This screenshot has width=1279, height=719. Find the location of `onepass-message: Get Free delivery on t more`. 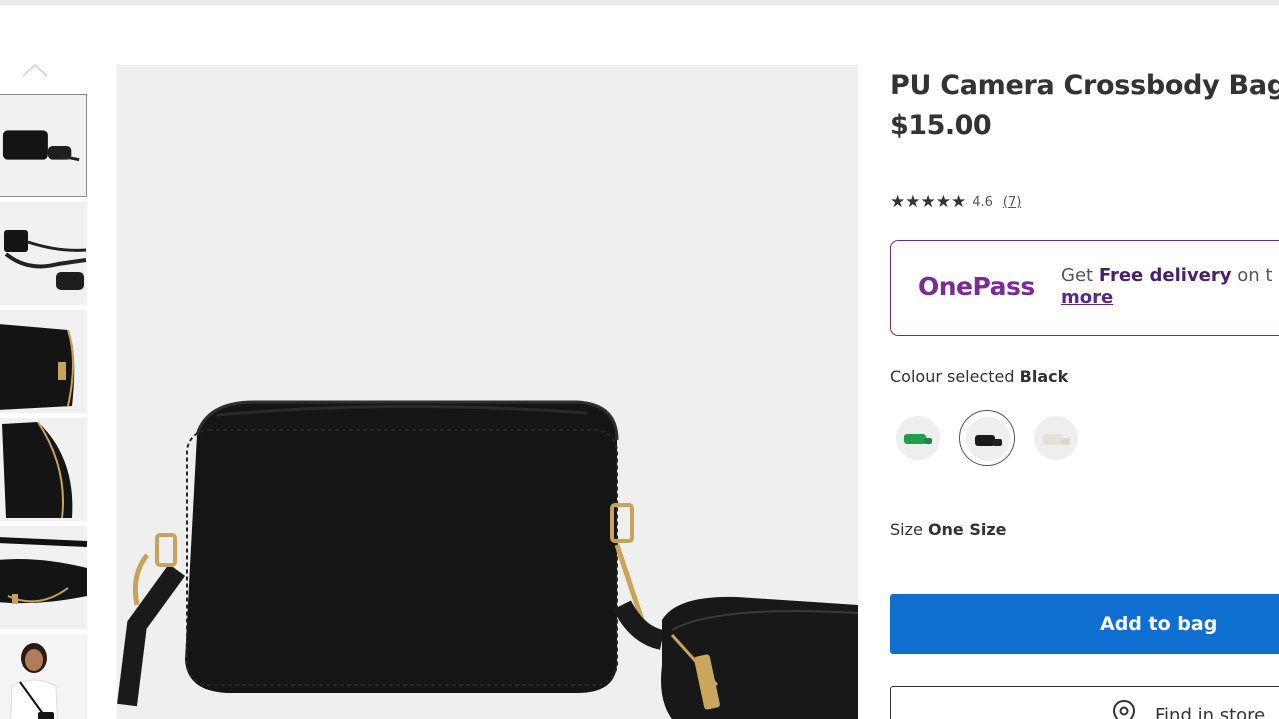

onepass-message: Get Free delivery on t more is located at coordinates (1166, 287).